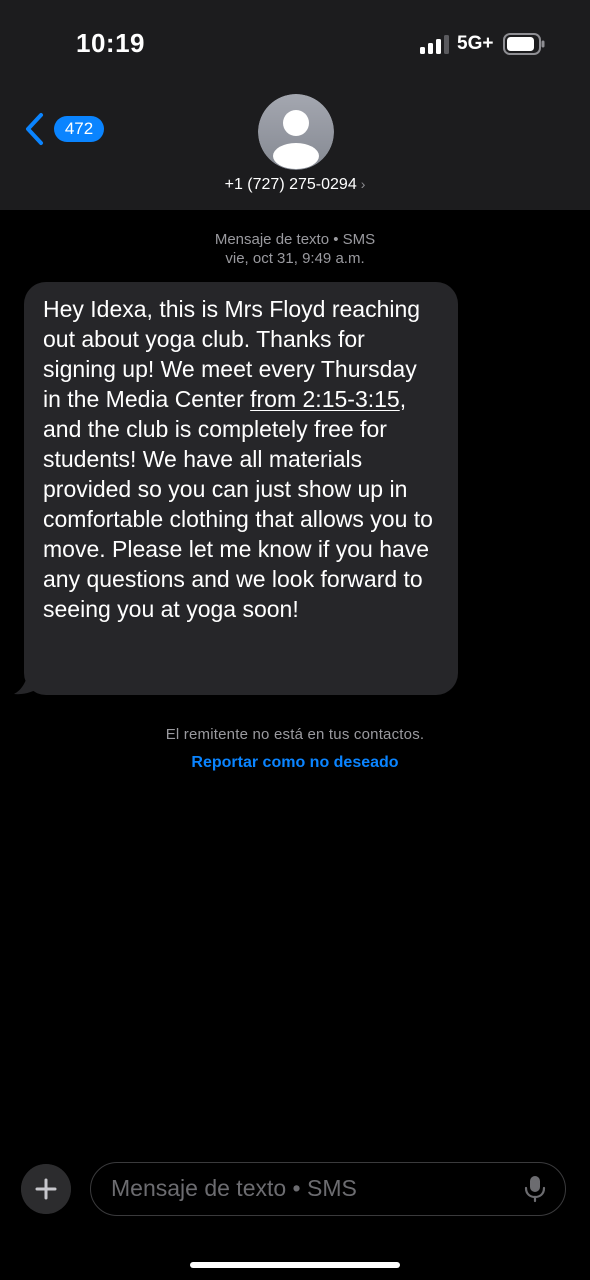 This screenshot has width=590, height=1280. Describe the element at coordinates (295, 239) in the screenshot. I see `service-label: Mensaje de texto • SMS` at that location.